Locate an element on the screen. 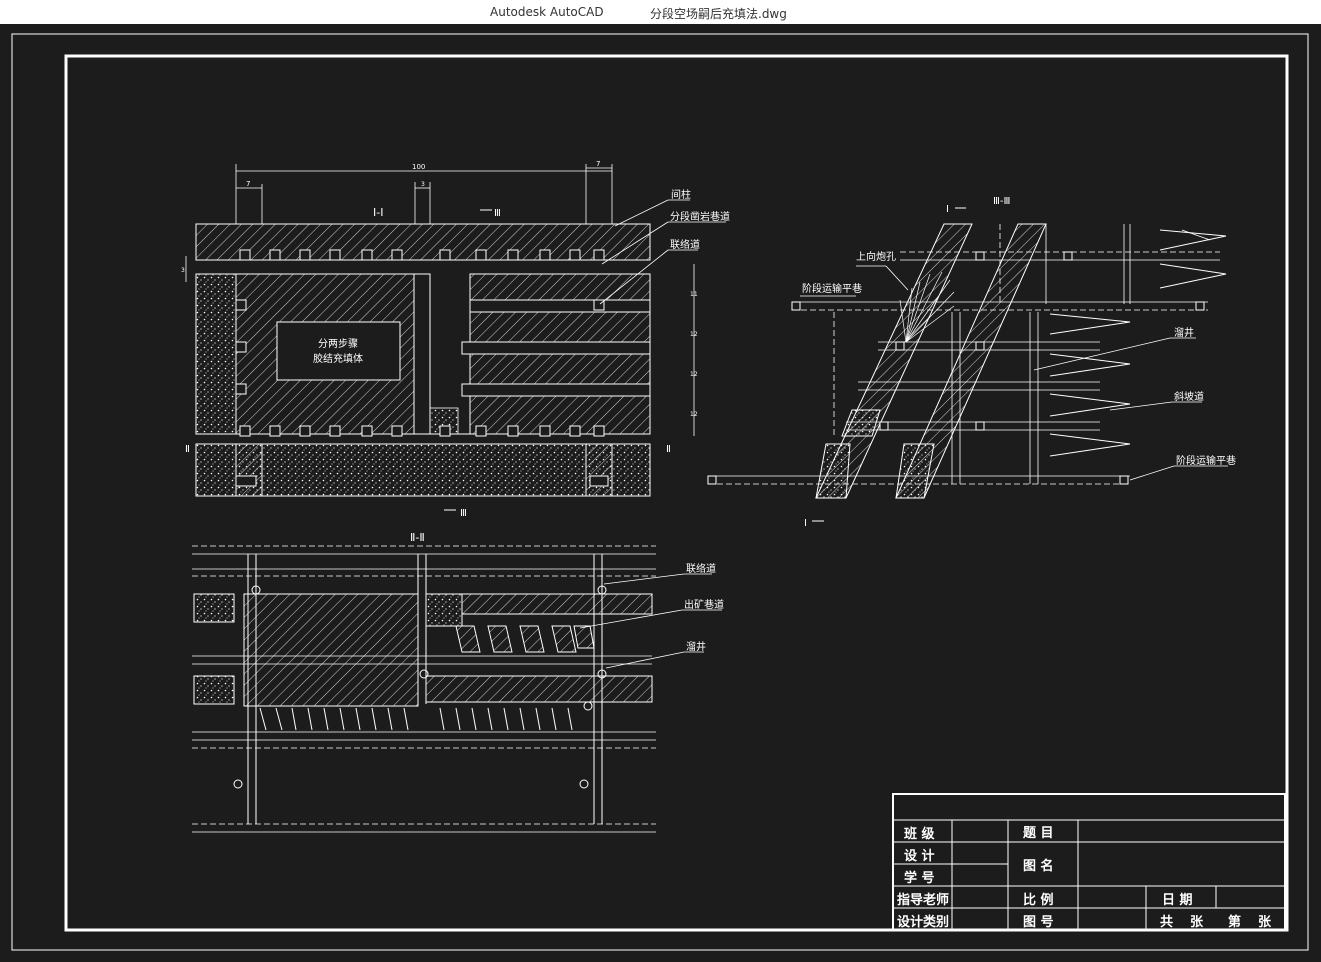 The width and height of the screenshot is (1321, 962). rdim-3: 12 is located at coordinates (694, 374).